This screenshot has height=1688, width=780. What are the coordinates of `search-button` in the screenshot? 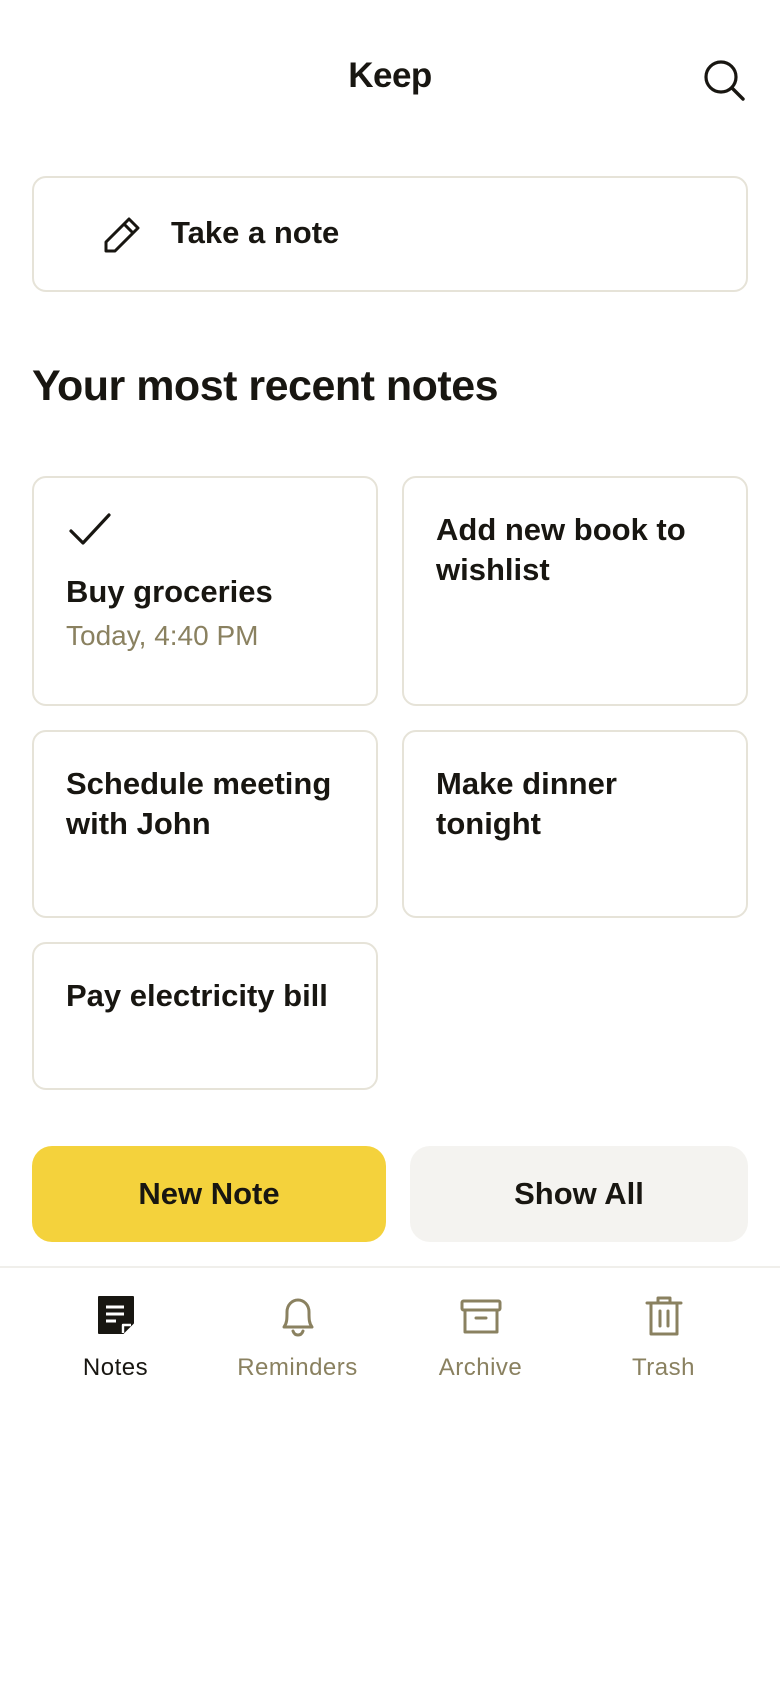 It's located at (724, 80).